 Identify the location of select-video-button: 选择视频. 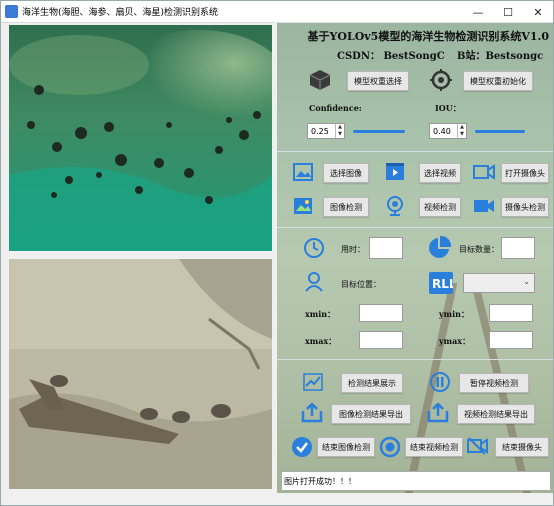
(440, 173).